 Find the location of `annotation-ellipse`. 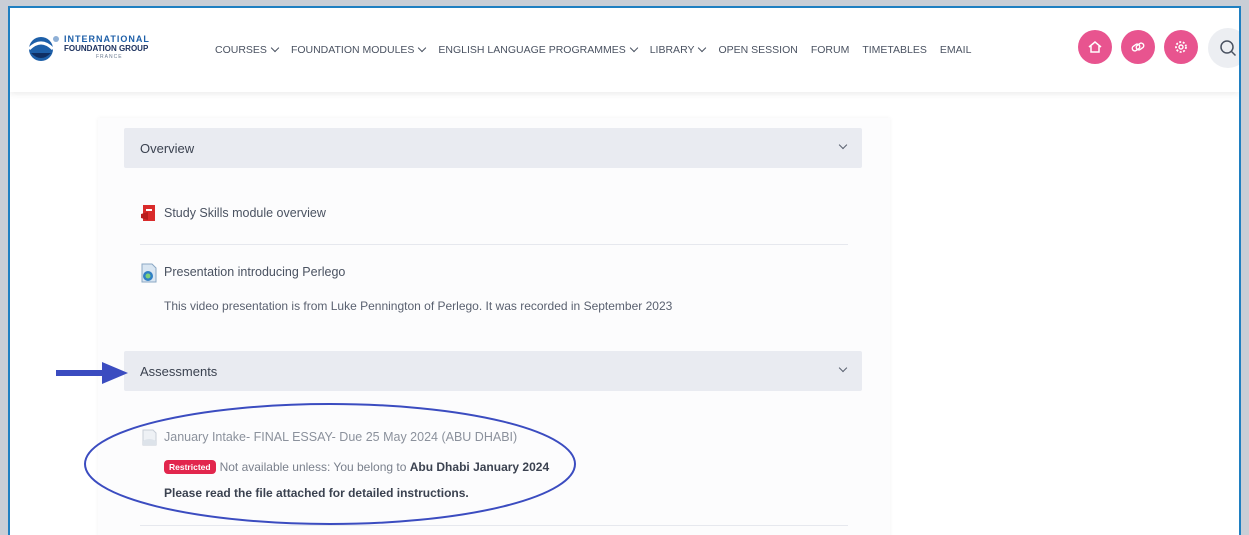

annotation-ellipse is located at coordinates (330, 464).